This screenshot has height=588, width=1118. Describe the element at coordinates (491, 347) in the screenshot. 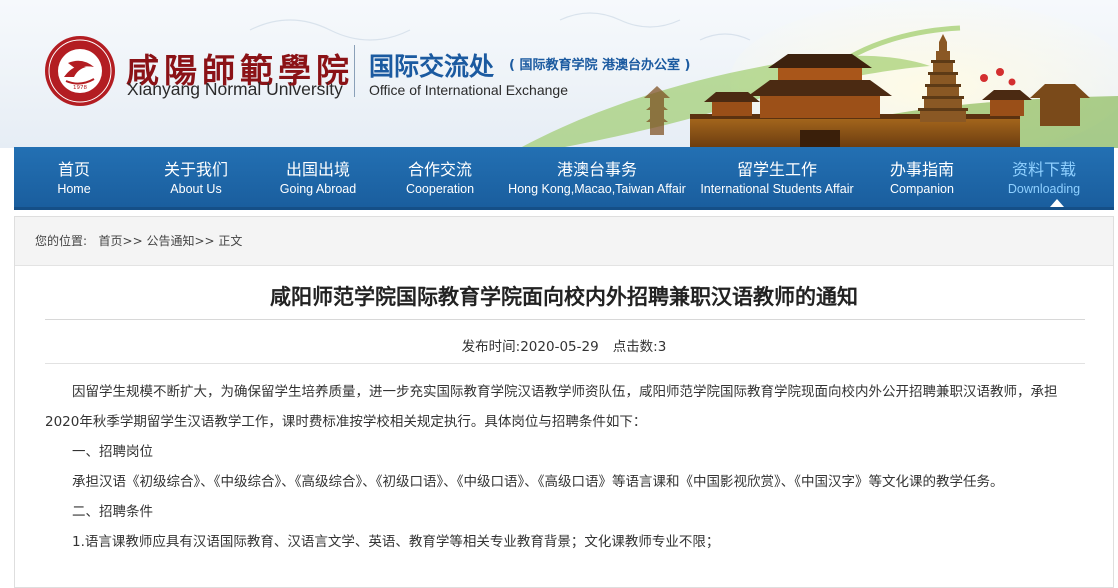

I see `publish-date-label: 发布时间:` at that location.